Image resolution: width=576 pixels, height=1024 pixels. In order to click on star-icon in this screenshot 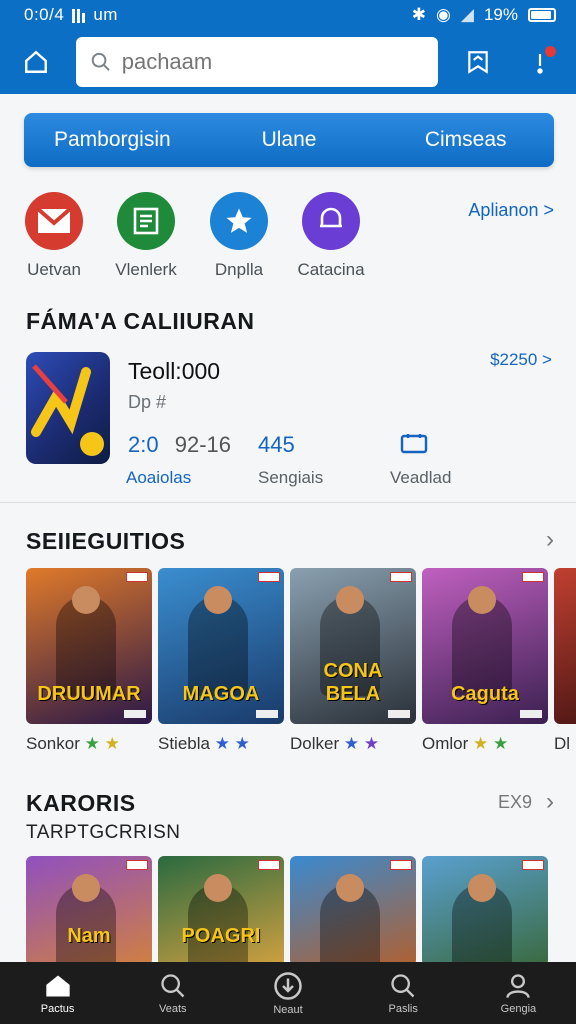, I will do `click(239, 221)`.